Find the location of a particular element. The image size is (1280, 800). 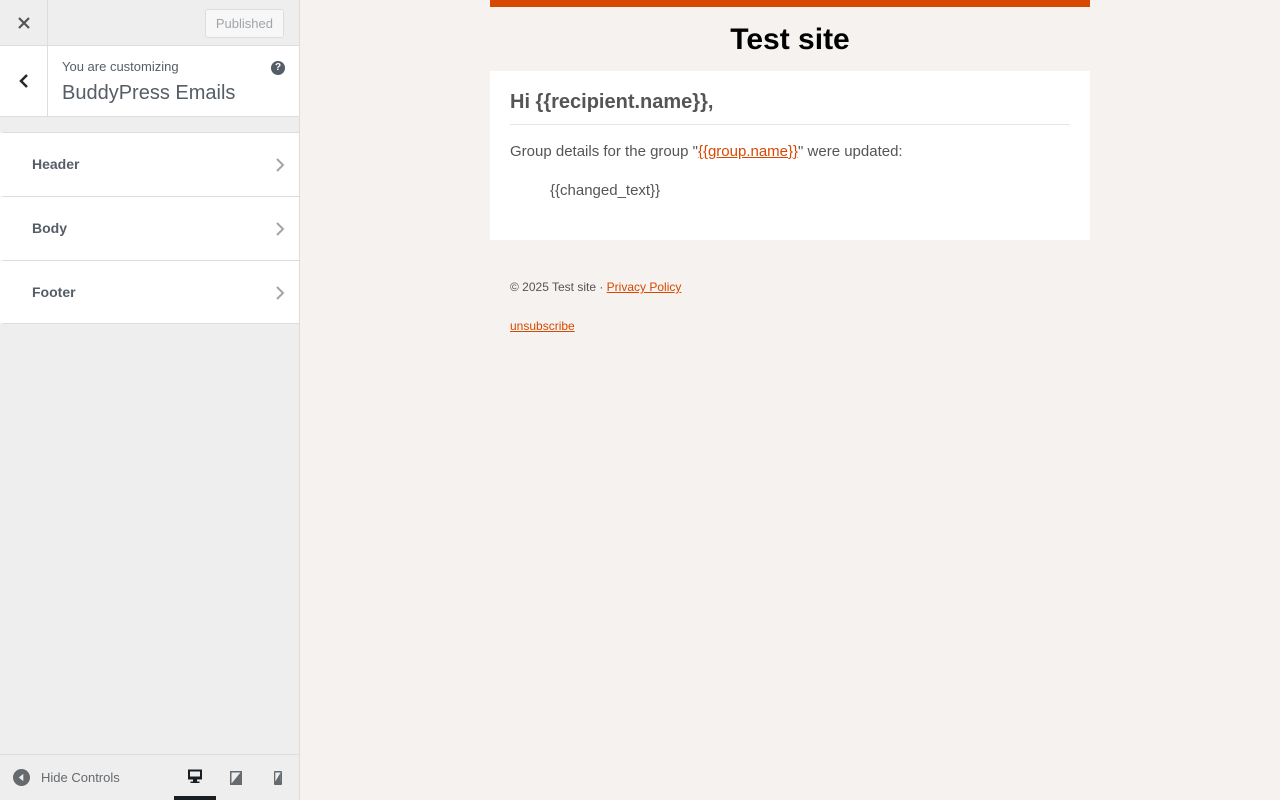

close-icon is located at coordinates (23, 22).